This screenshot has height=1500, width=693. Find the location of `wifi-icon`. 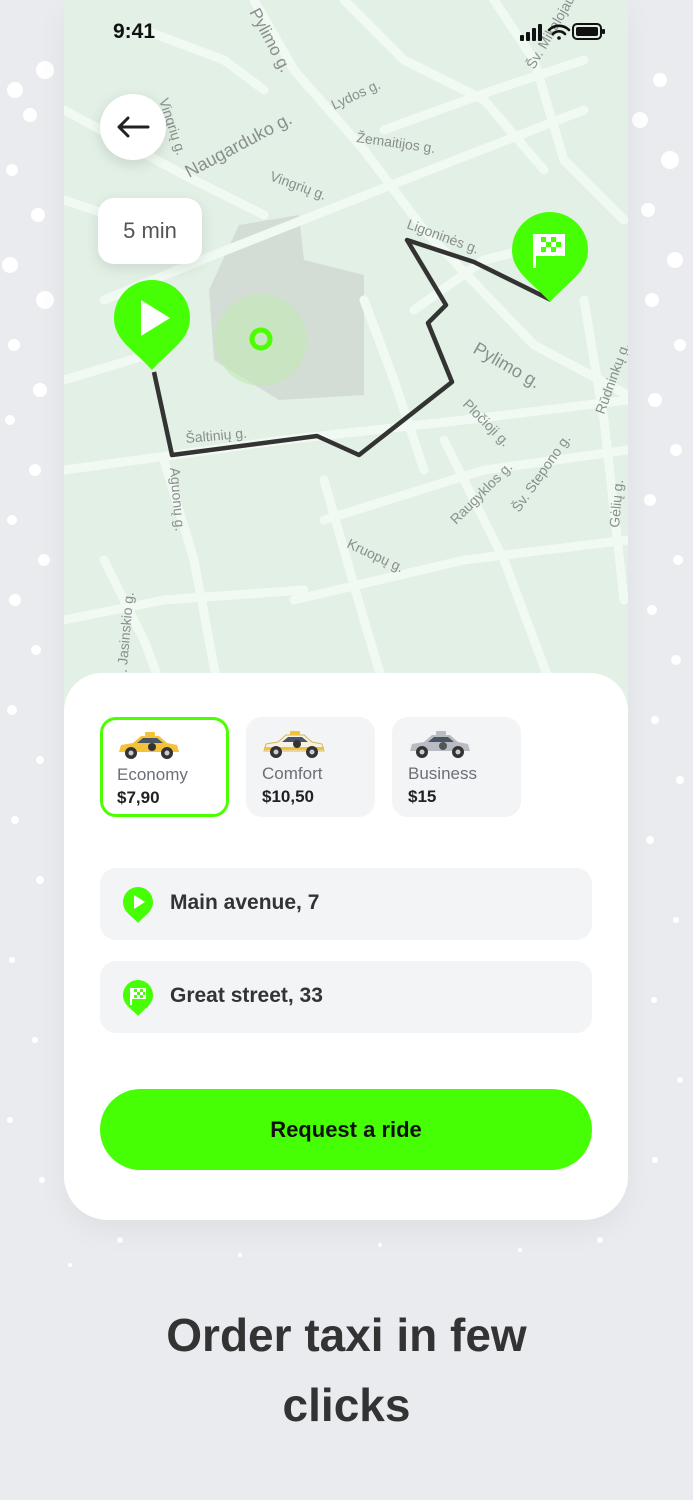

wifi-icon is located at coordinates (559, 32).